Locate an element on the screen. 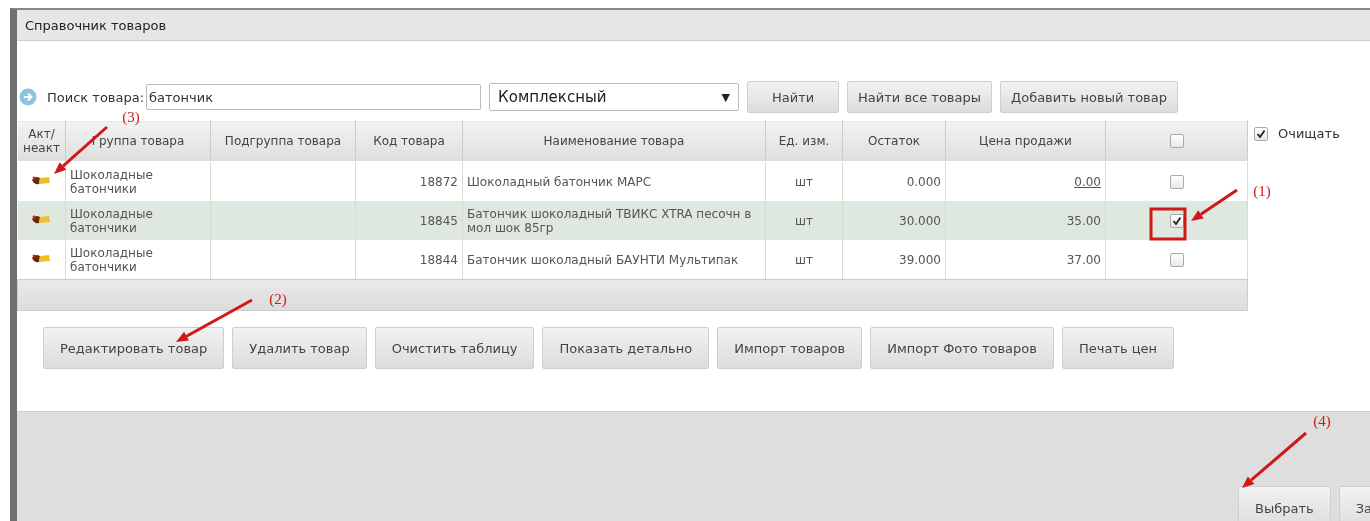 The height and width of the screenshot is (521, 1370). search-button: Найти все товары is located at coordinates (920, 97).